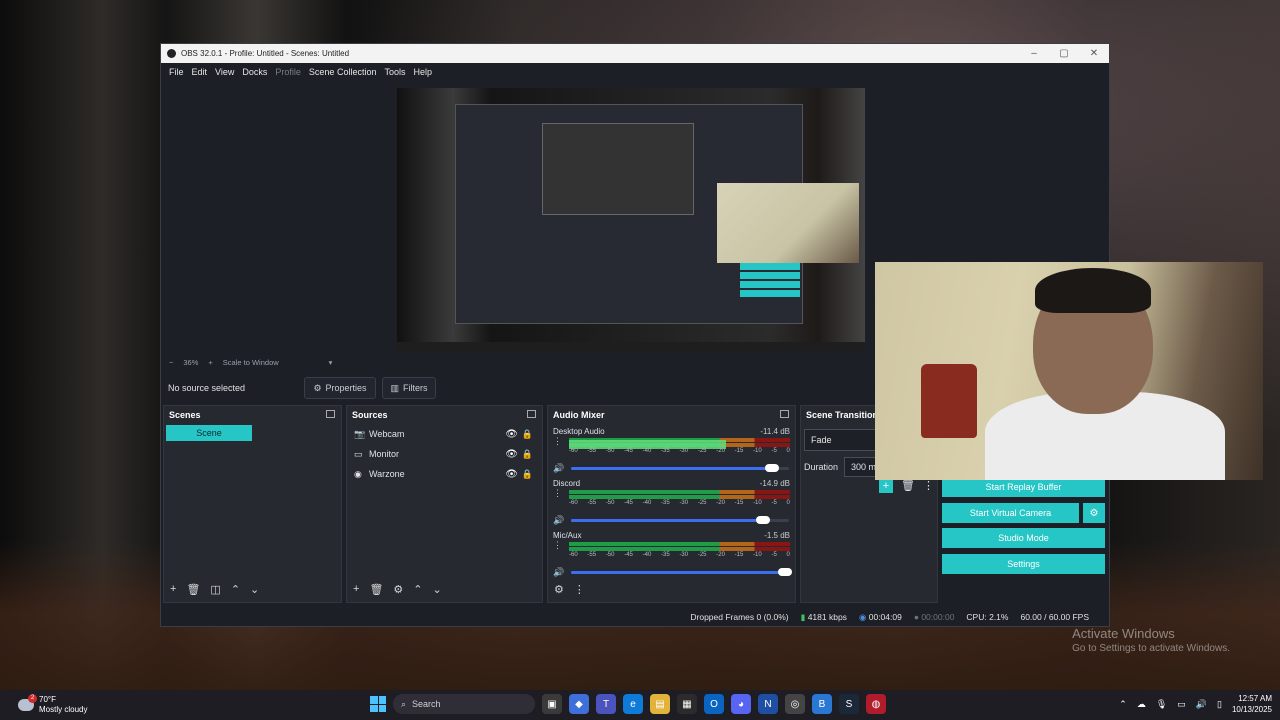 This screenshot has height=720, width=1280. Describe the element at coordinates (660, 704) in the screenshot. I see `file-explorer-icon: ▤` at that location.